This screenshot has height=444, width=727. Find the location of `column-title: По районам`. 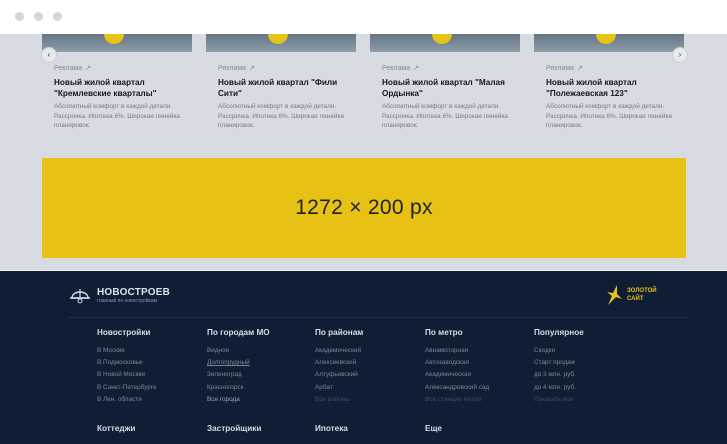

column-title: По районам is located at coordinates (370, 333).